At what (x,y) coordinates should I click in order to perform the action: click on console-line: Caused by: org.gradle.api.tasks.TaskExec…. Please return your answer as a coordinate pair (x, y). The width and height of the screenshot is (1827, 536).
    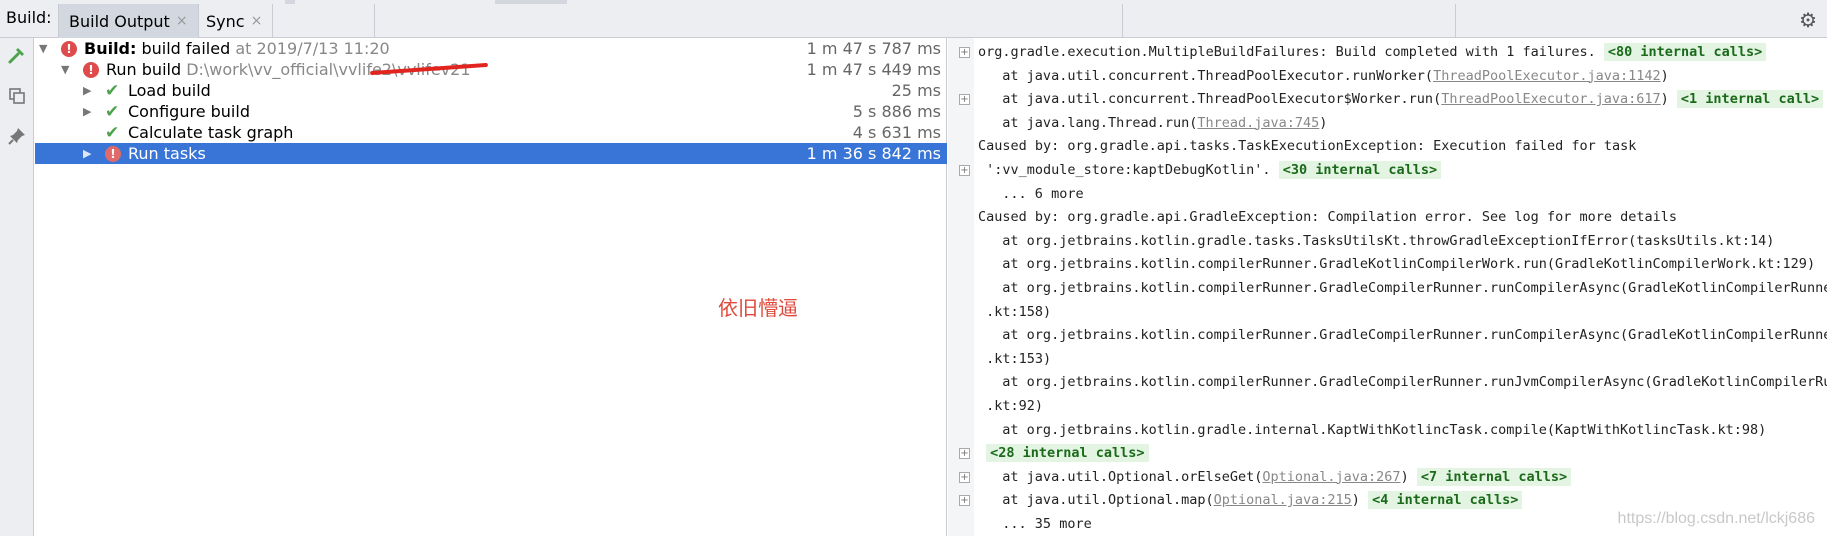
    Looking at the image, I should click on (1305, 146).